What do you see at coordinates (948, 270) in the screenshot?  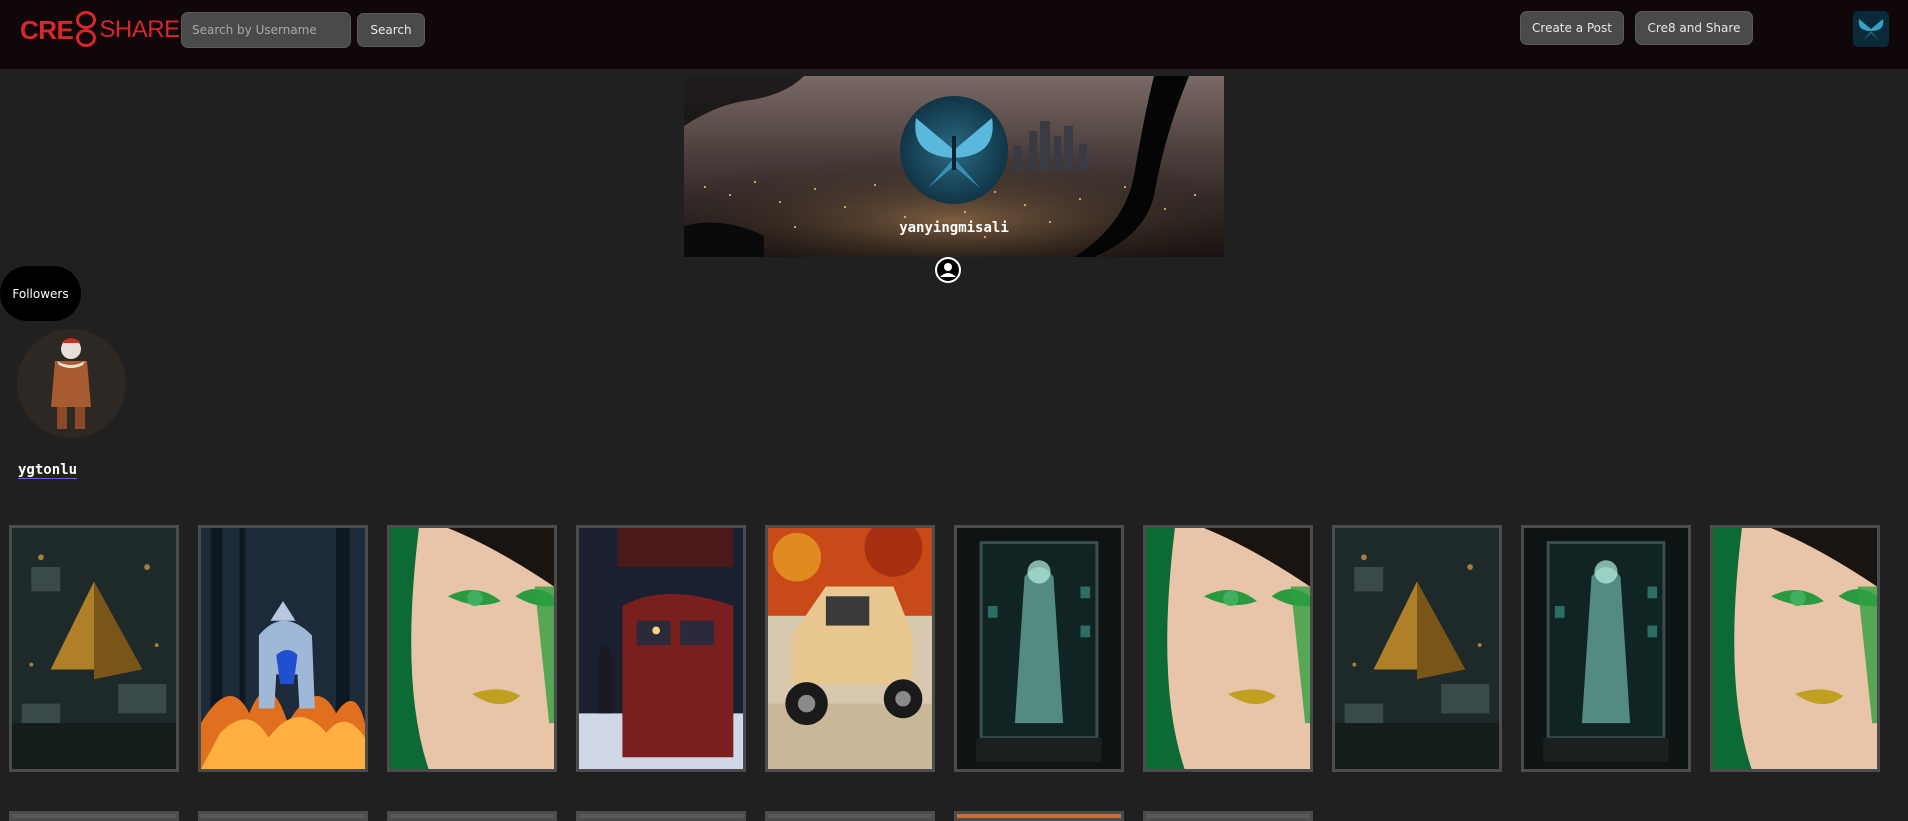 I see `follow-user-icon` at bounding box center [948, 270].